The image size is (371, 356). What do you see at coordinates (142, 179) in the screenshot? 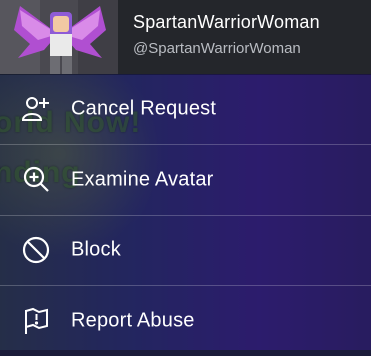
I see `menu-item-label: Examine Avatar` at bounding box center [142, 179].